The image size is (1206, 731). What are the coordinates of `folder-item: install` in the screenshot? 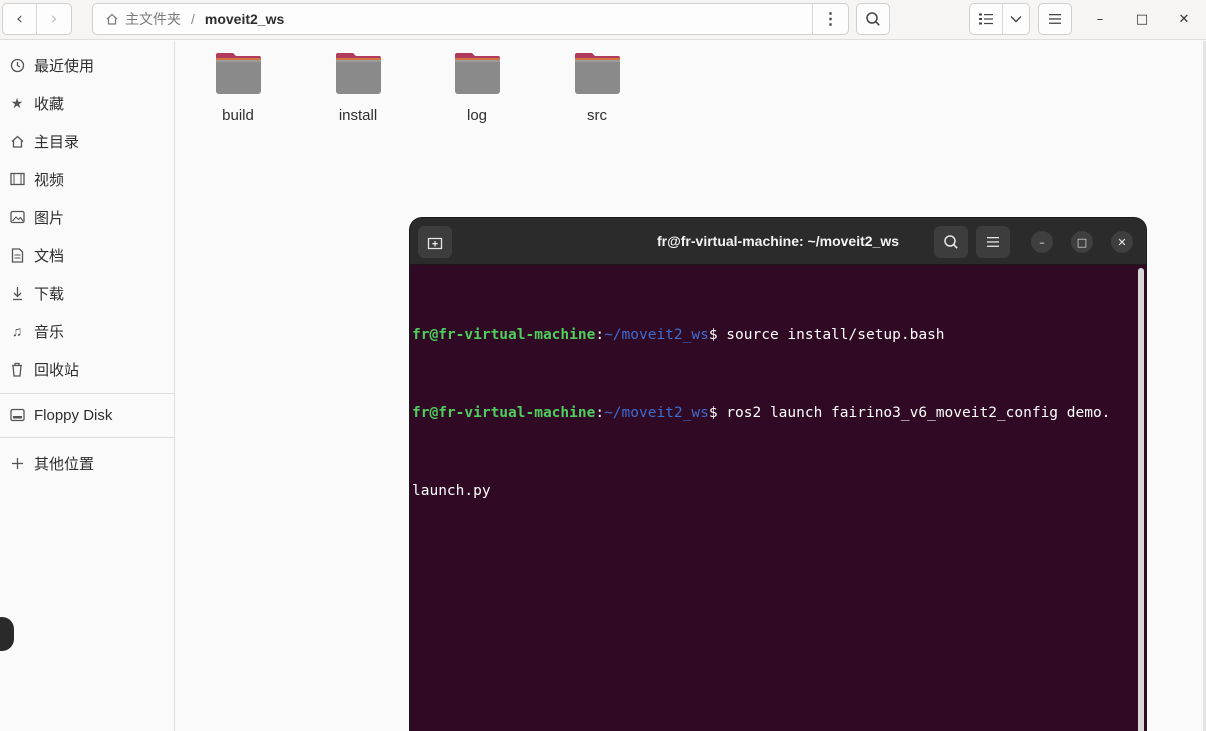 It's located at (358, 91).